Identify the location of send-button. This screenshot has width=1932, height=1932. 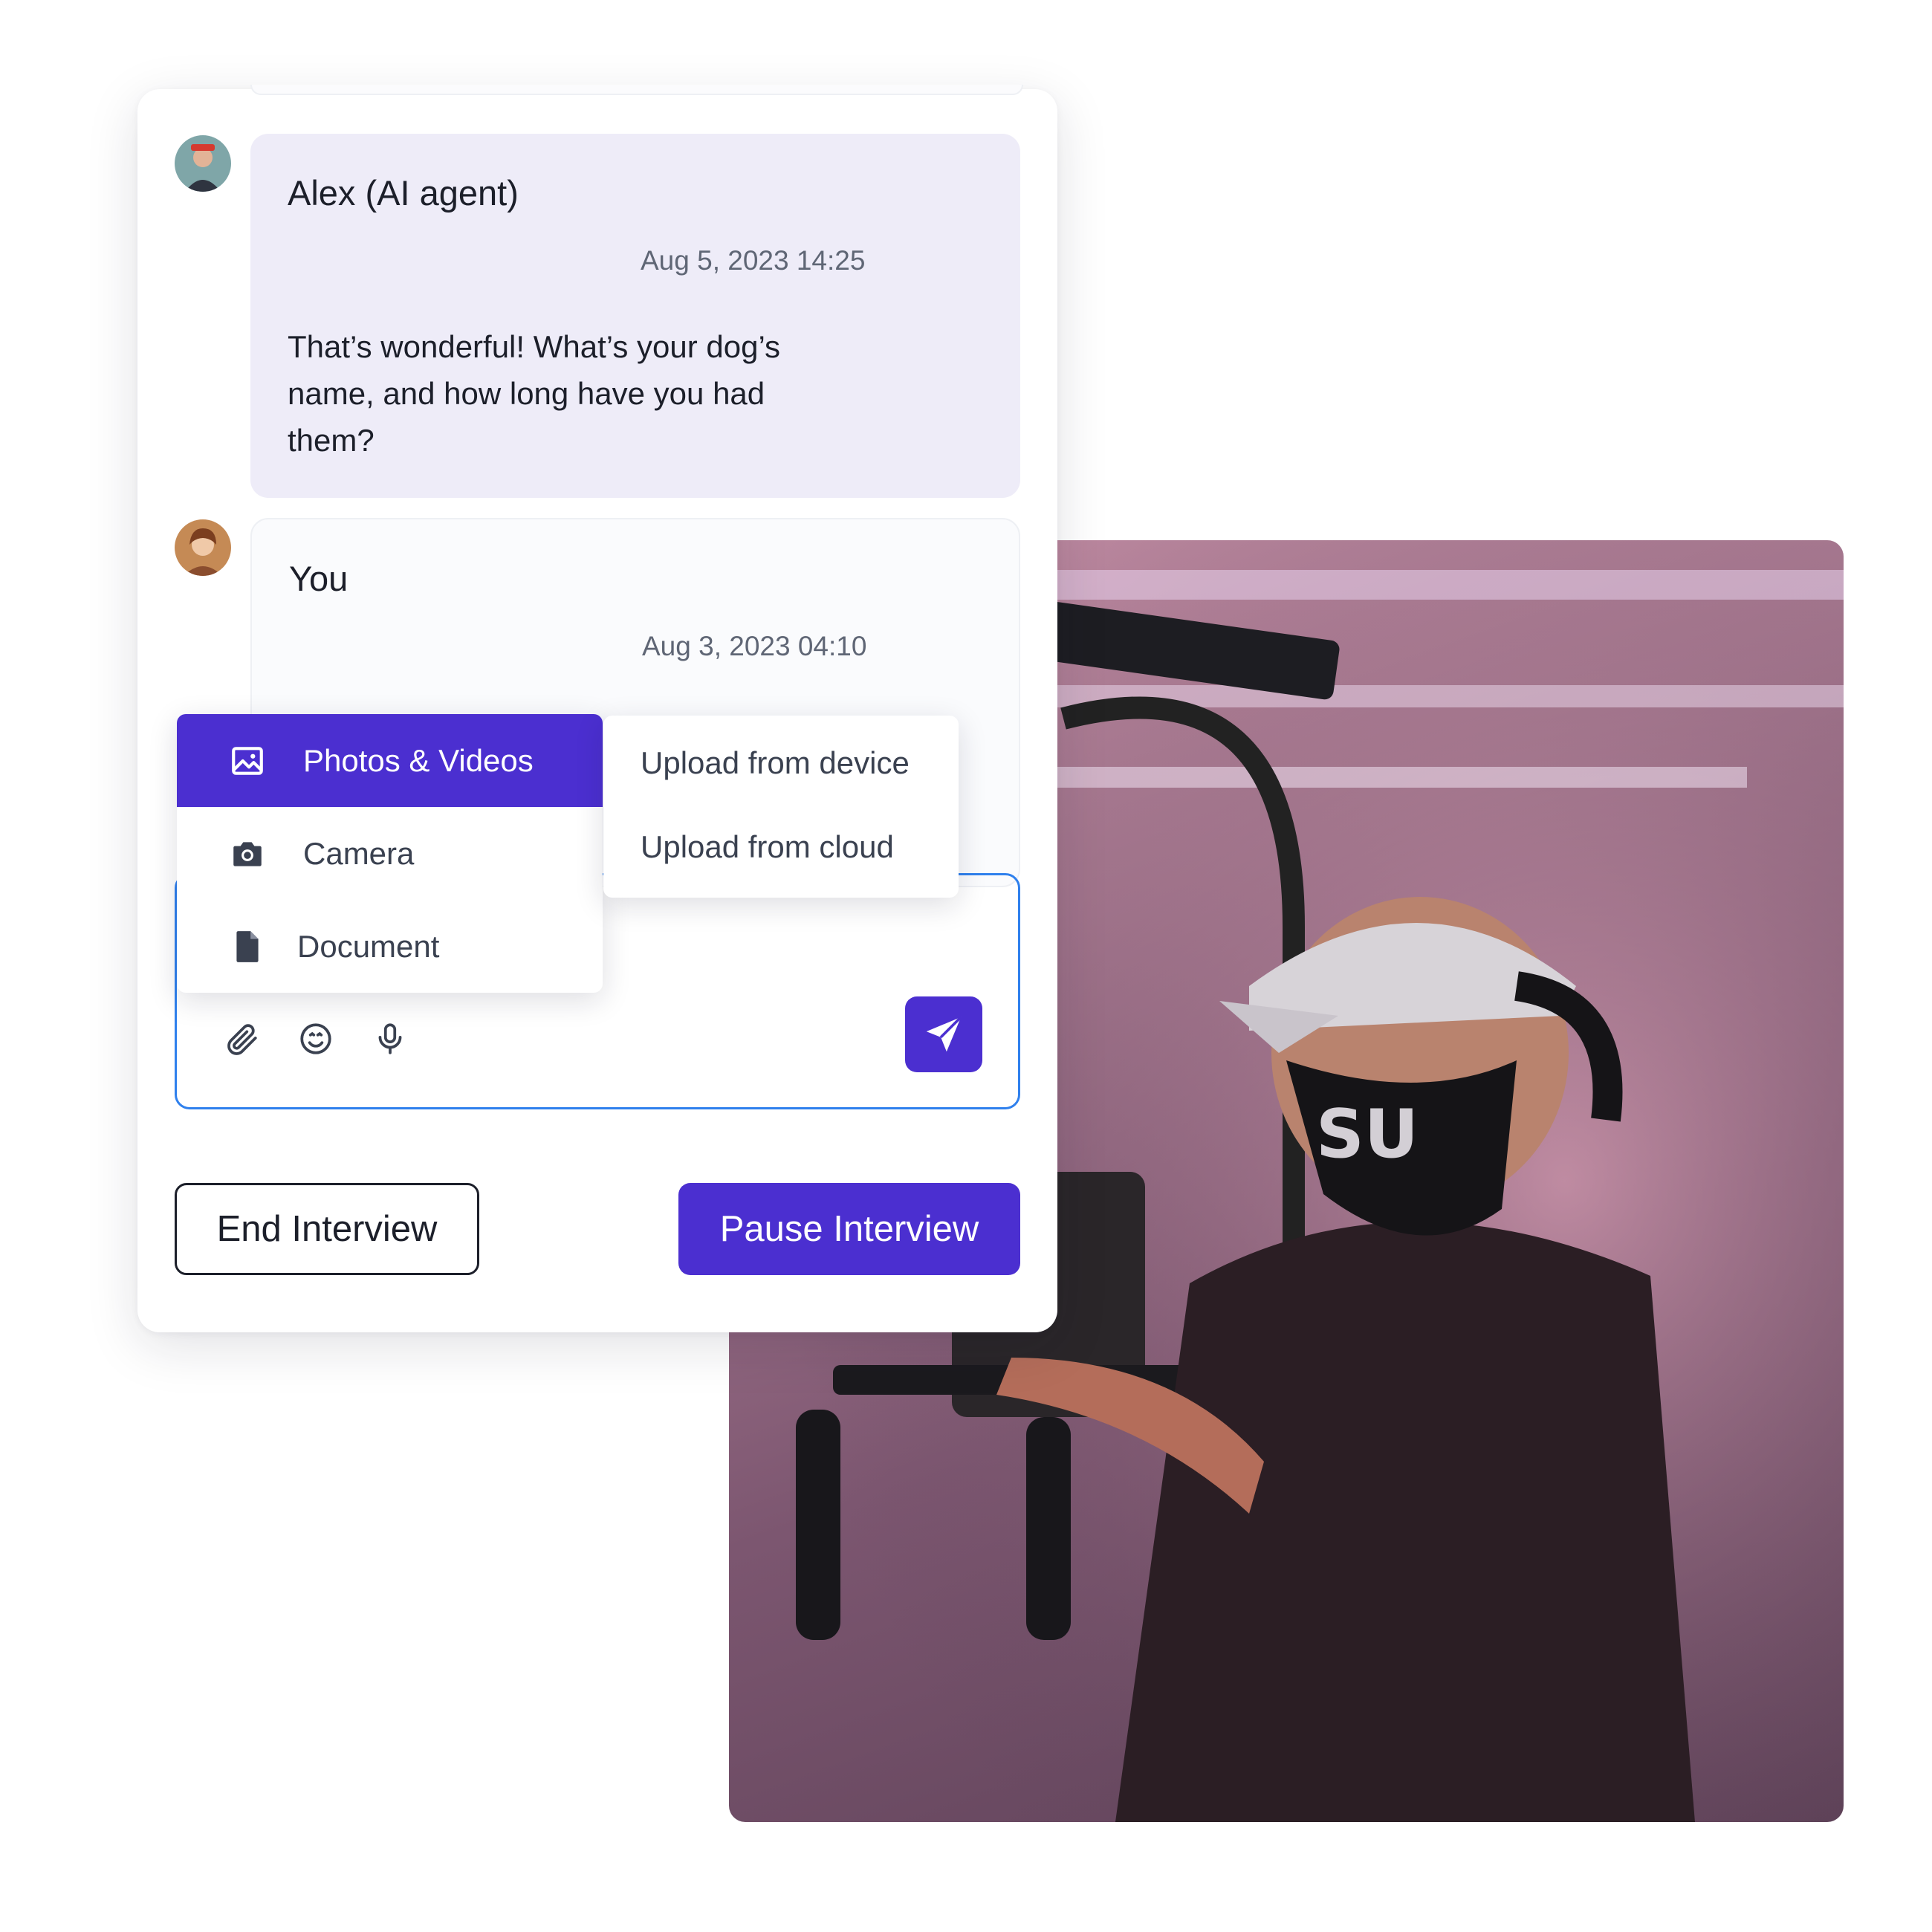
(943, 1034).